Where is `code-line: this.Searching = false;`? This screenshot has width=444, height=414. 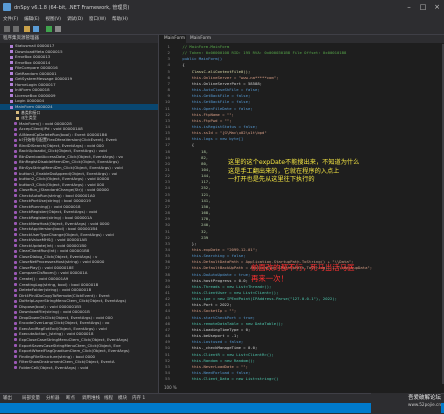
code-line: this.Searching = false; is located at coordinates (209, 256).